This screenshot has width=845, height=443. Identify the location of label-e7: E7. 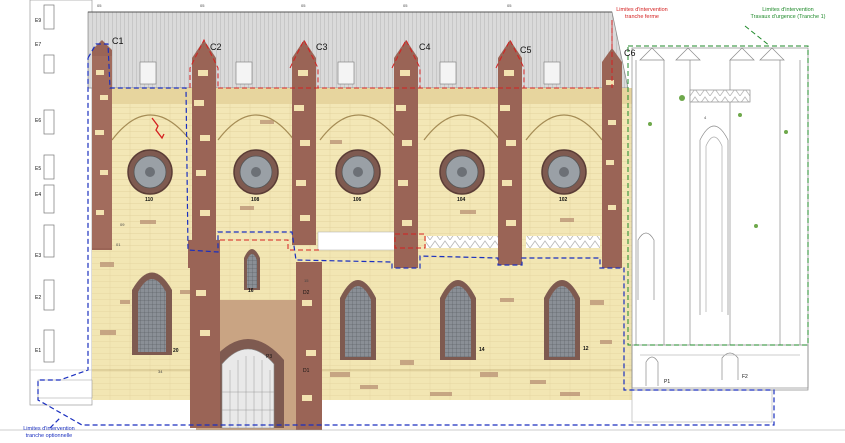
(38, 45).